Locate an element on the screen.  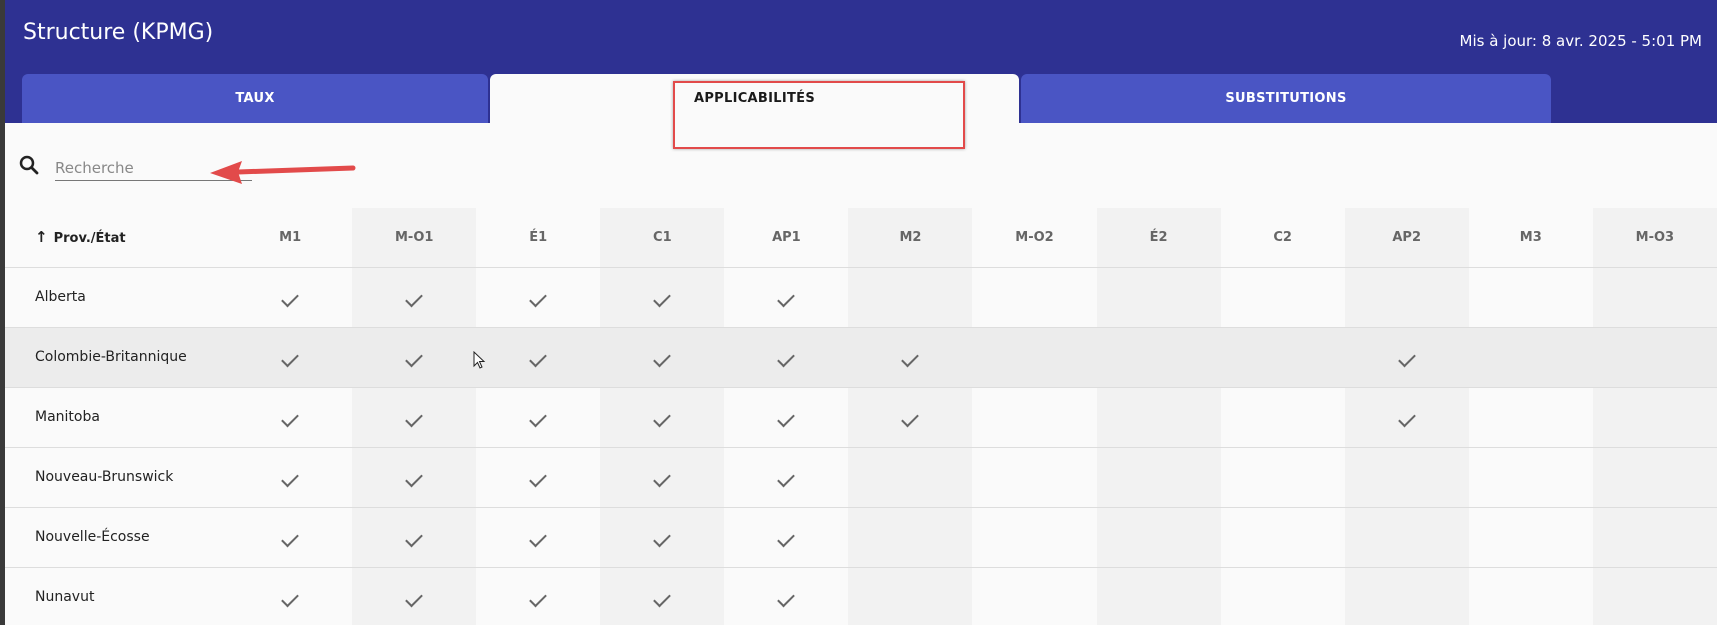
table-row: Nouvelle-Écosse is located at coordinates (861, 537).